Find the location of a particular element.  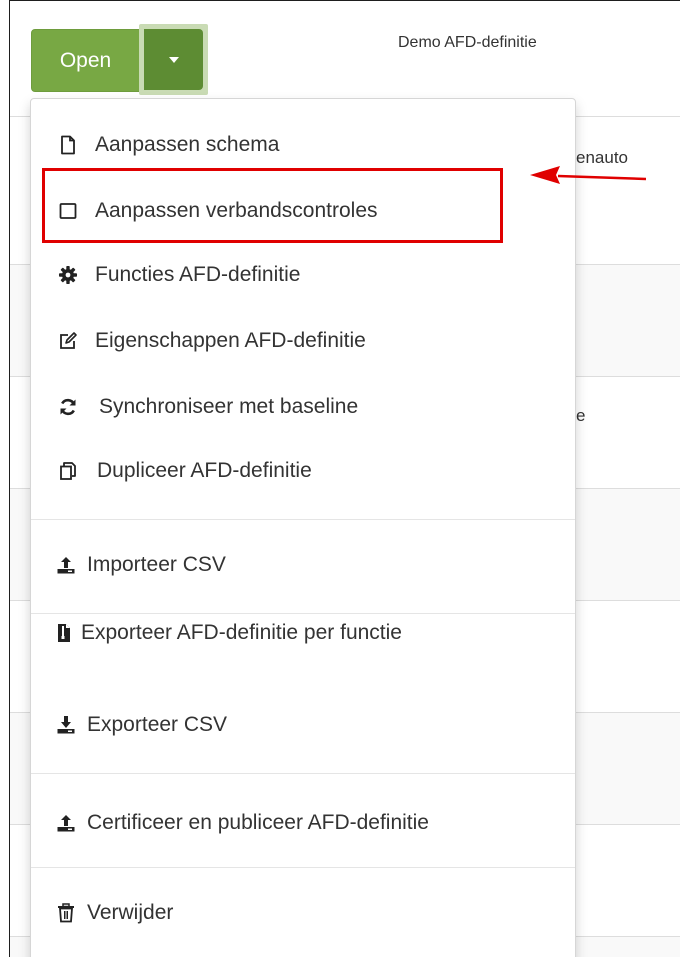

menu-item-label: Aanpassen schema is located at coordinates (187, 144).